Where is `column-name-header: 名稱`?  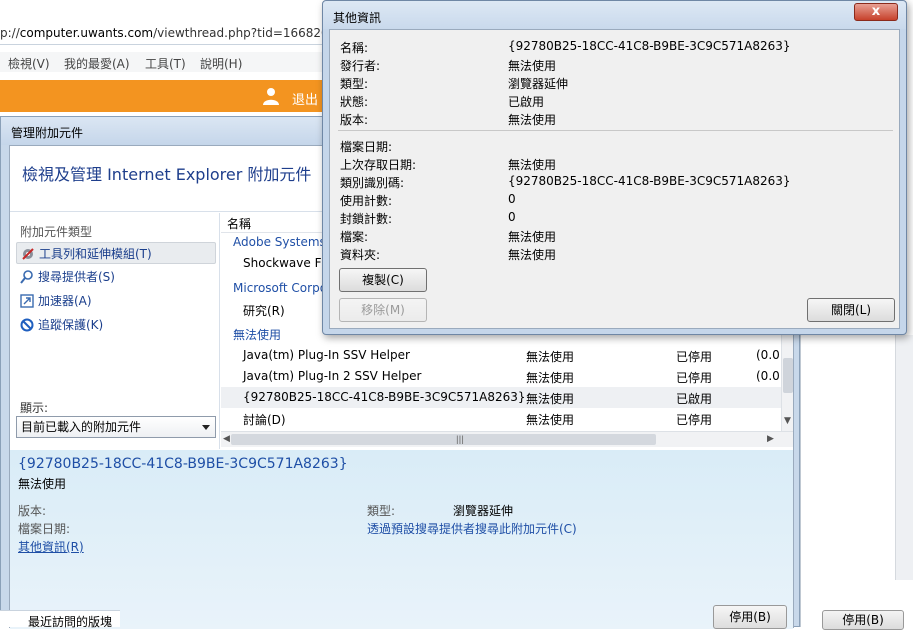
column-name-header: 名稱 is located at coordinates (239, 223).